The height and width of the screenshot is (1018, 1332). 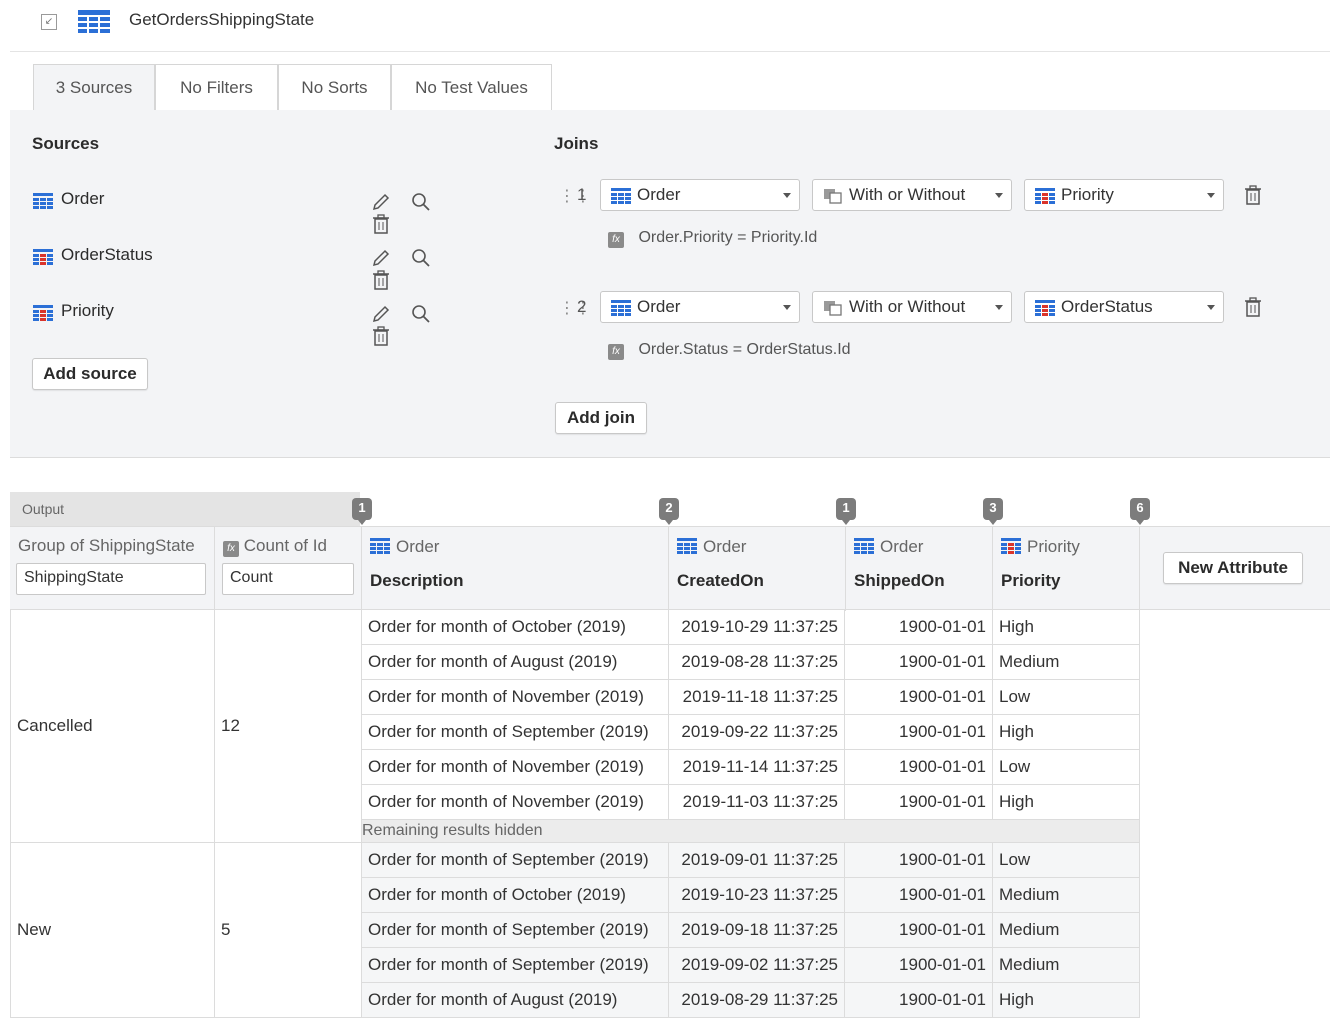 What do you see at coordinates (106, 545) in the screenshot?
I see `column-title: Group of ShippingState` at bounding box center [106, 545].